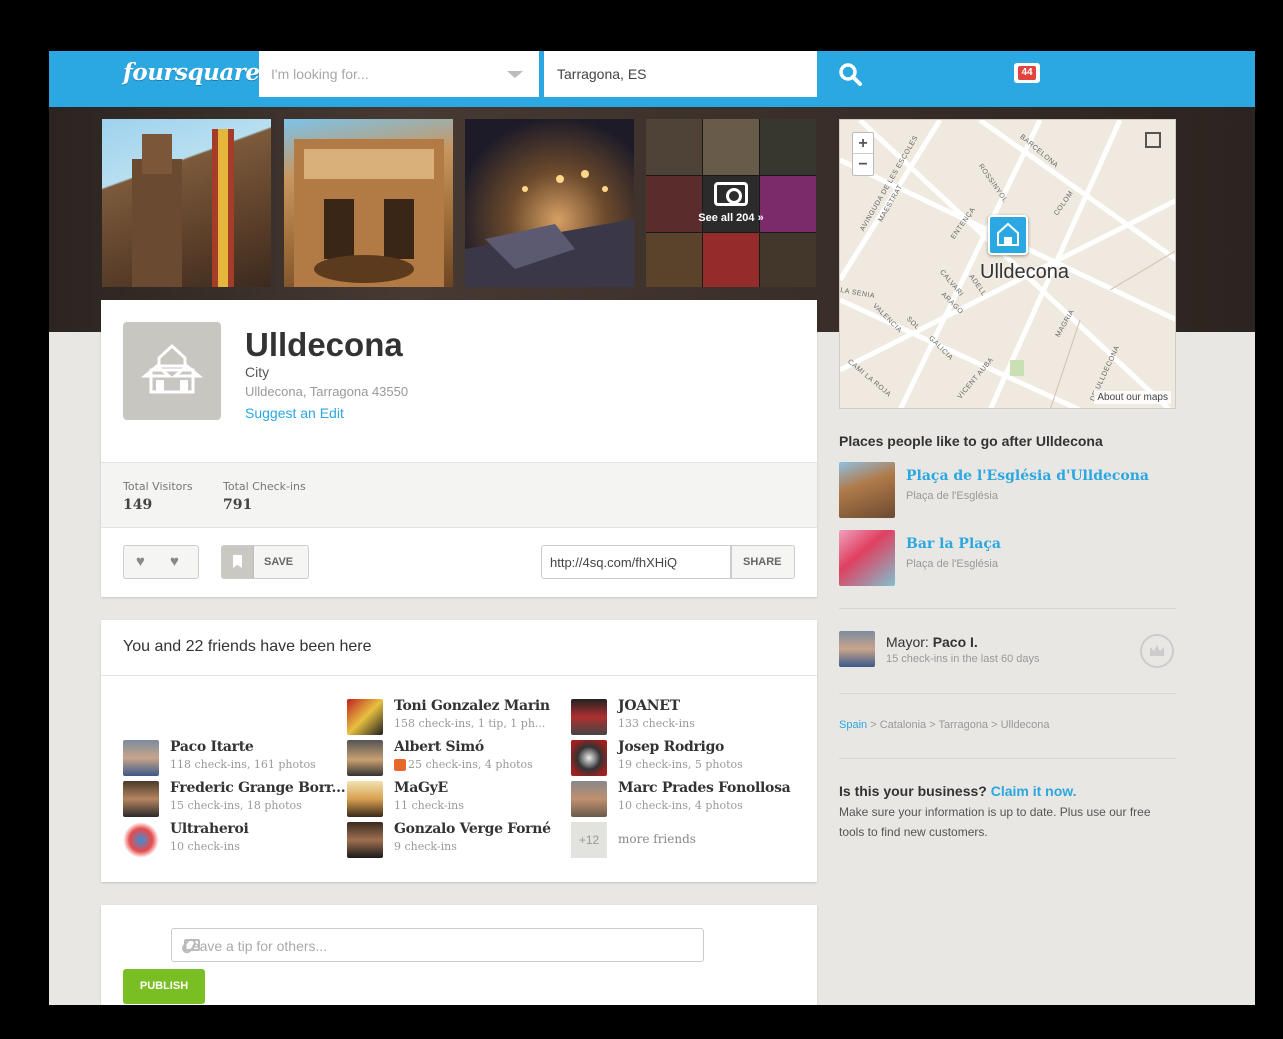 Image resolution: width=1283 pixels, height=1039 pixels. I want to click on place-name: Bar la Plaça, so click(953, 544).